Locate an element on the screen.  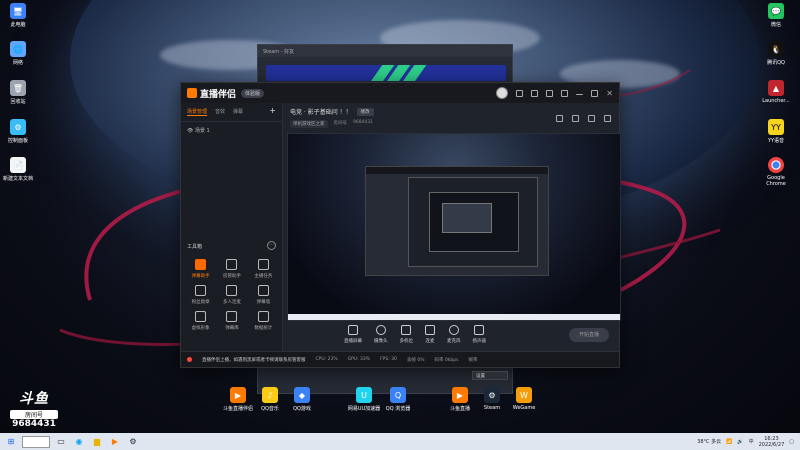
control-screen: 直播屏幕 is located at coordinates (353, 334).